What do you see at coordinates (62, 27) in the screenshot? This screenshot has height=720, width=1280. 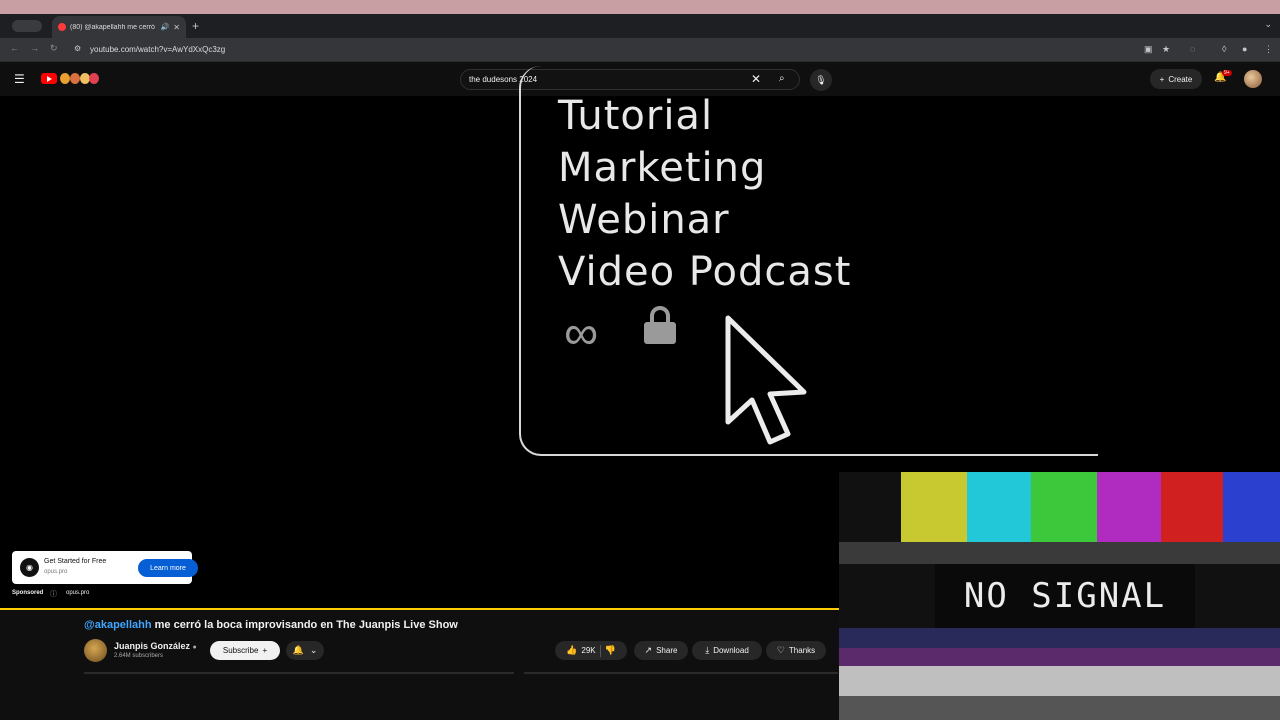 I see `youtube-favicon-icon` at bounding box center [62, 27].